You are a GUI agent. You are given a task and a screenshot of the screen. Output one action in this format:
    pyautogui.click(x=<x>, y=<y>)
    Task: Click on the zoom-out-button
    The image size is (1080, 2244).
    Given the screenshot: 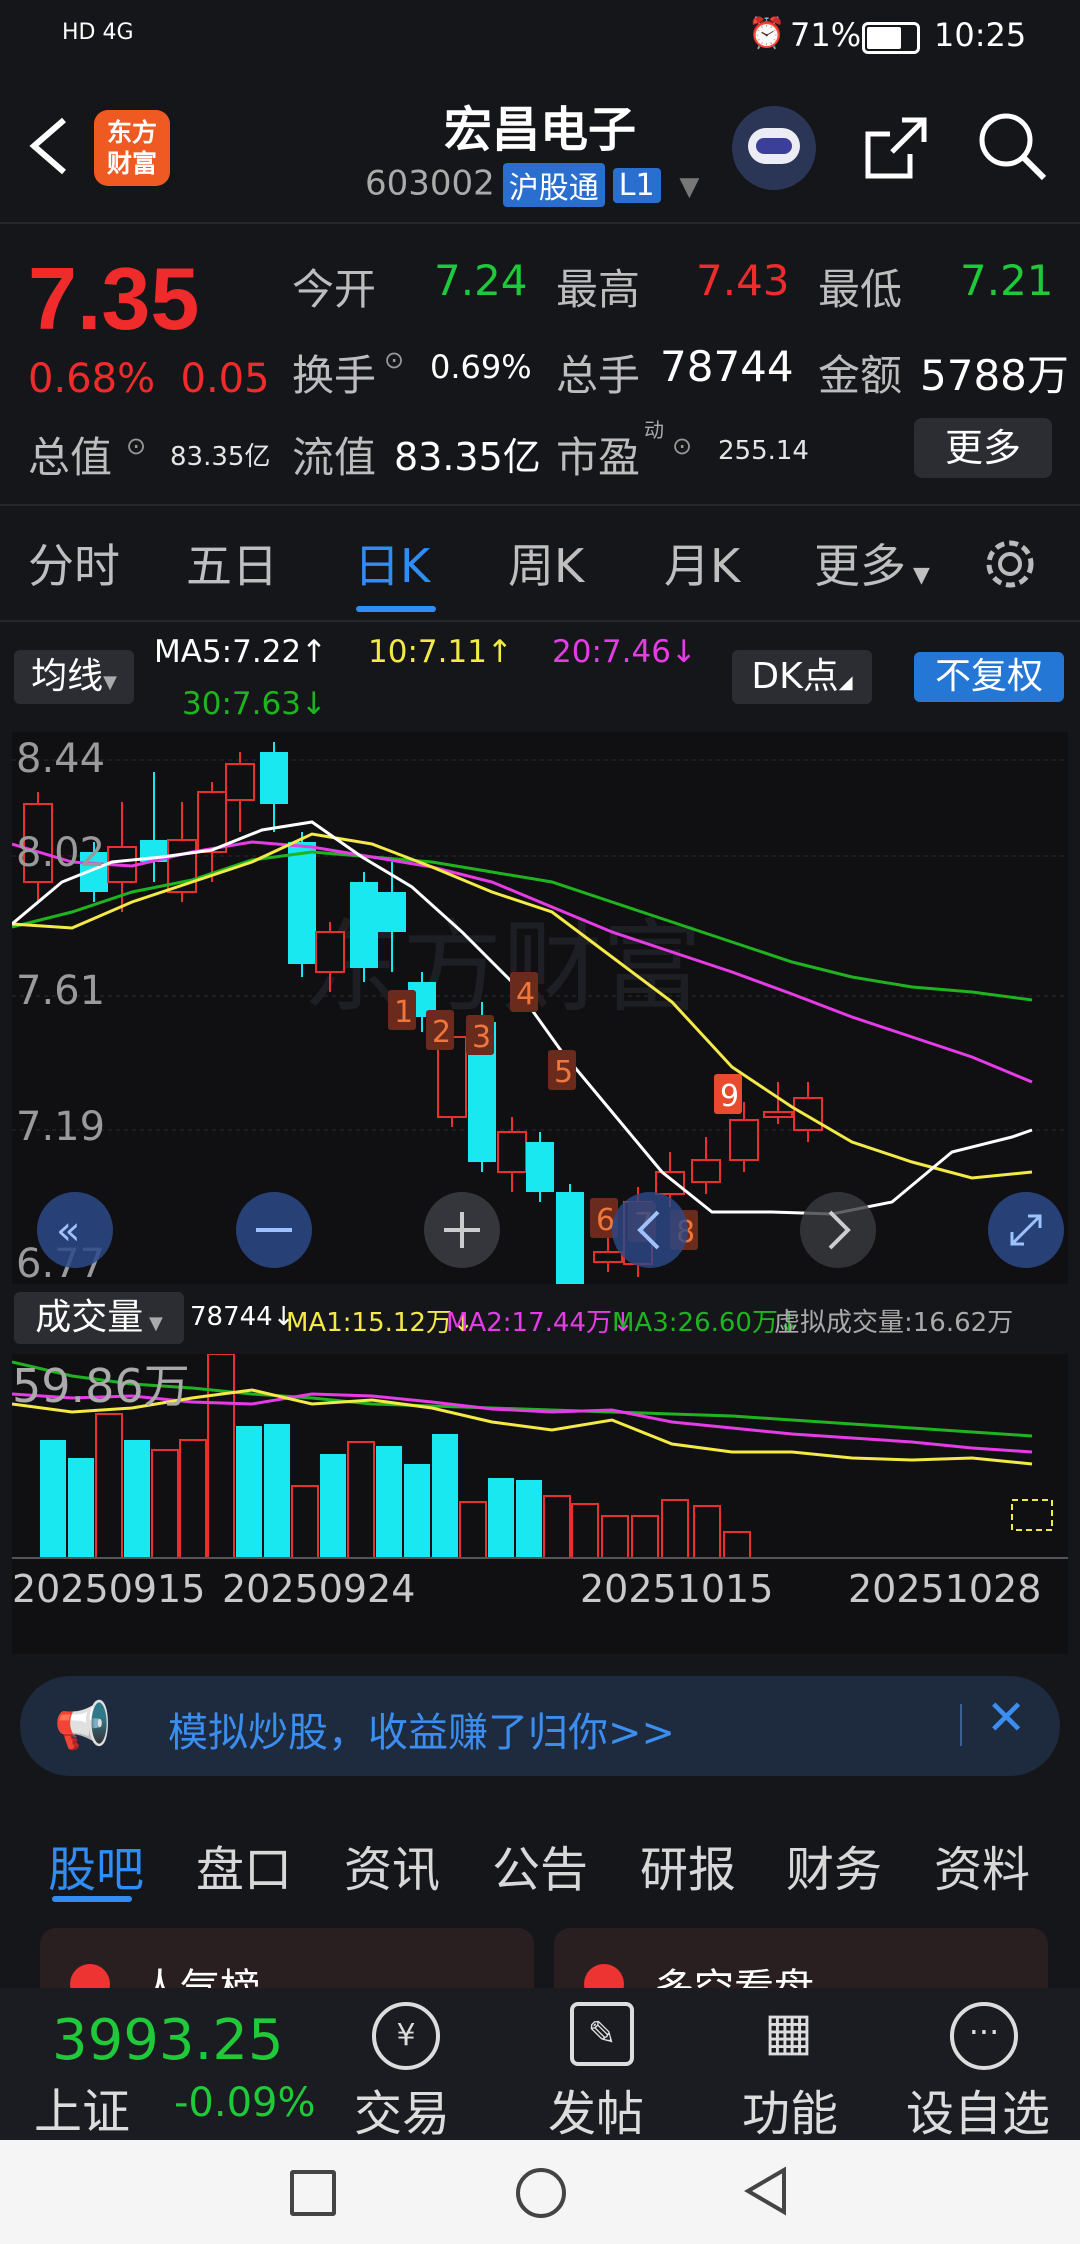 What is the action you would take?
    pyautogui.click(x=274, y=1230)
    